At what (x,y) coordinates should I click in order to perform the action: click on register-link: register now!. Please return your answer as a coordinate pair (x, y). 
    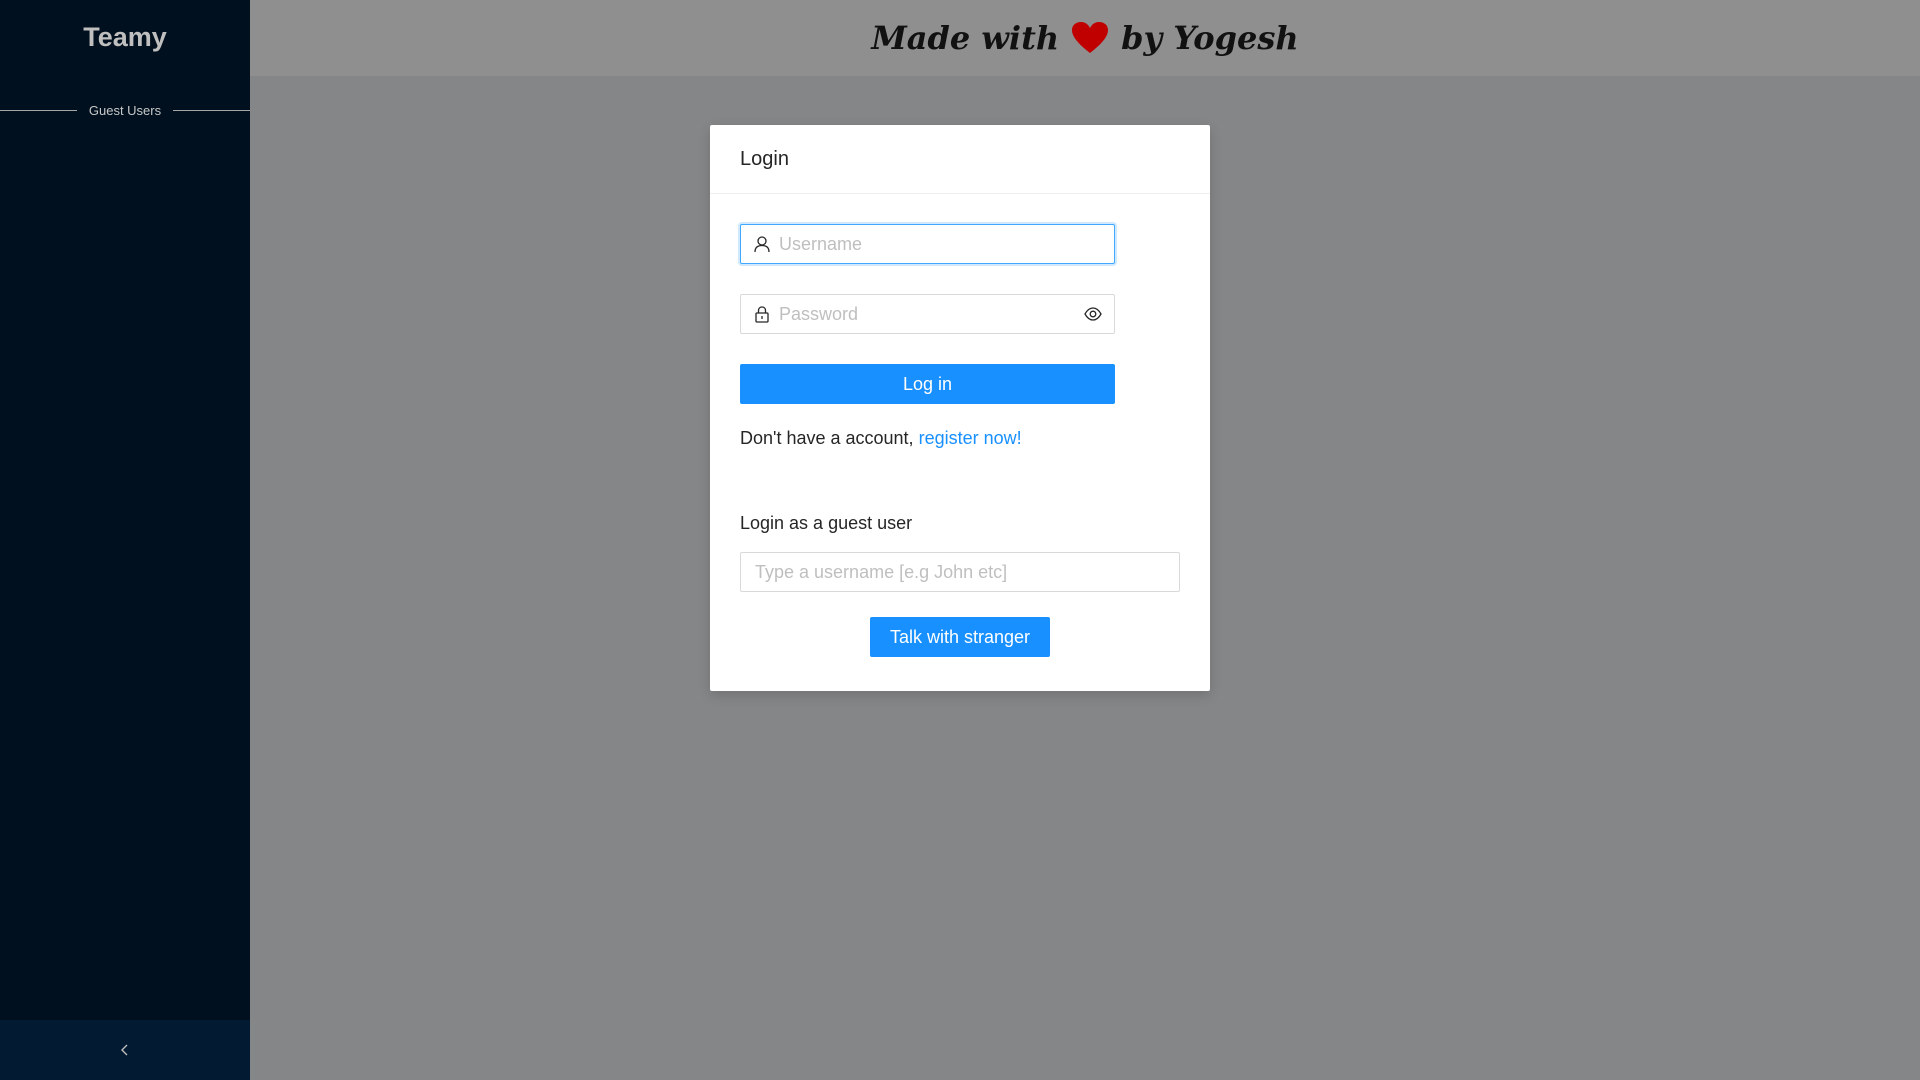
    Looking at the image, I should click on (970, 438).